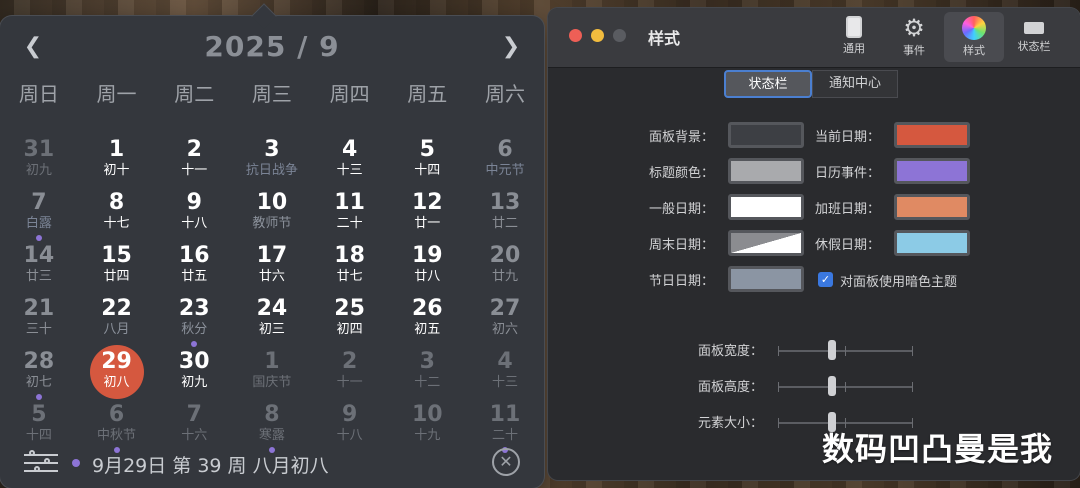  I want to click on day-cell: 18 廿七, so click(350, 270).